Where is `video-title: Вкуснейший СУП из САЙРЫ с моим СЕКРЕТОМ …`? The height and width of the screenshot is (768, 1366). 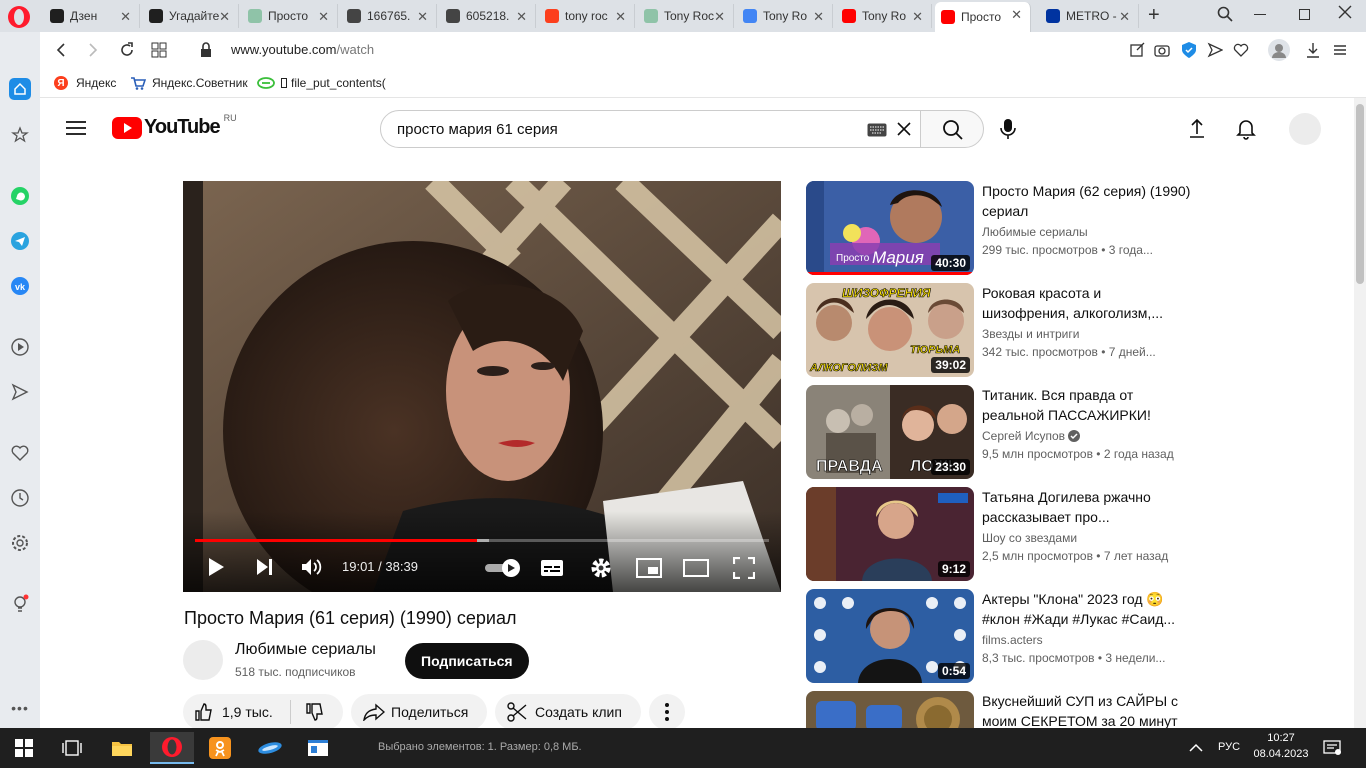
video-title: Вкуснейший СУП из САЙРЫ с моим СЕКРЕТОМ … is located at coordinates (1087, 709).